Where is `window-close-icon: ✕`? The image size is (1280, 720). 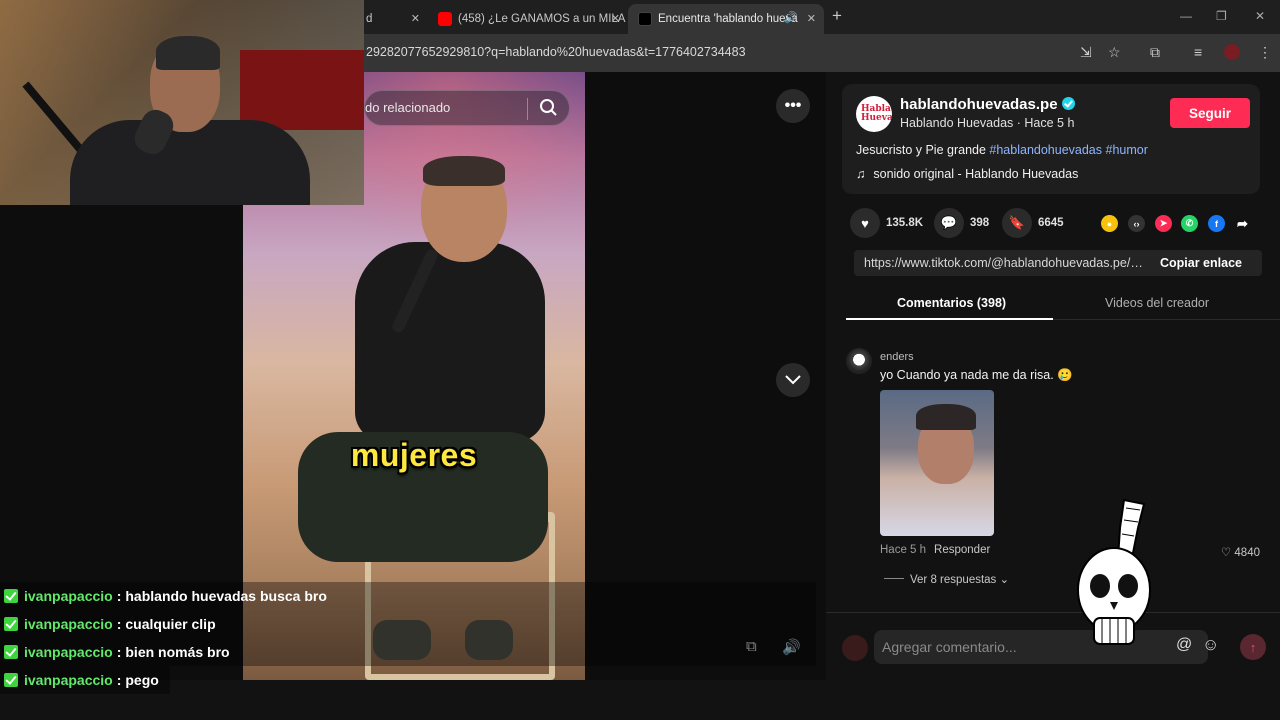
window-close-icon: ✕ is located at coordinates (1260, 16).